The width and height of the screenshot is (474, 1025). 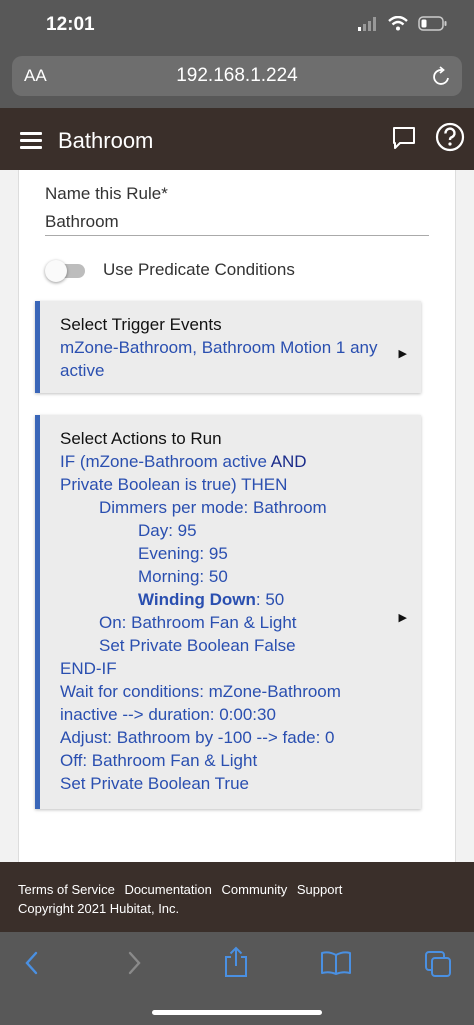 I want to click on support-link: Support, so click(x=320, y=889).